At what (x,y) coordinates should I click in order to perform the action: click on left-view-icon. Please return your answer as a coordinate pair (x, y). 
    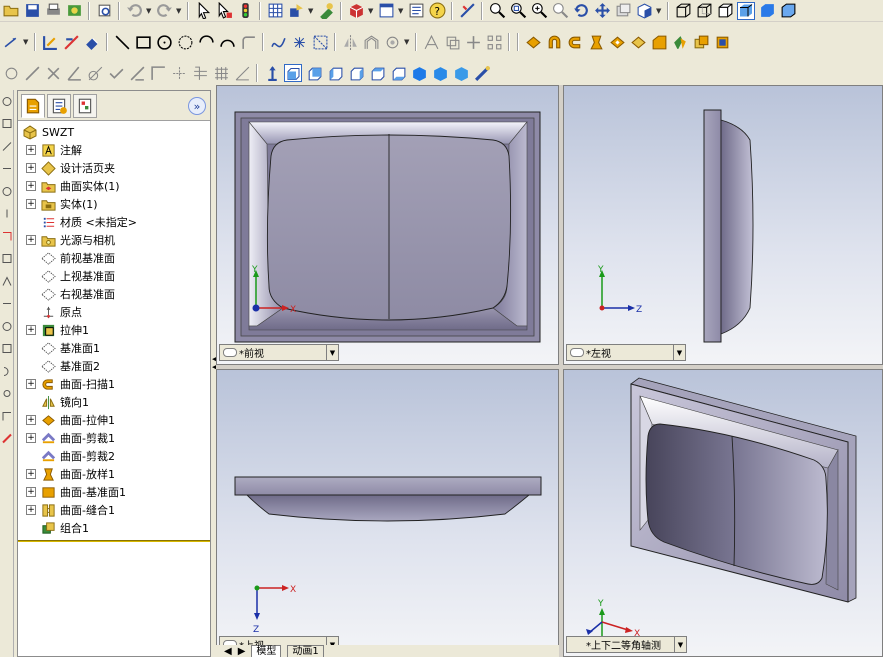
    Looking at the image, I should click on (335, 73).